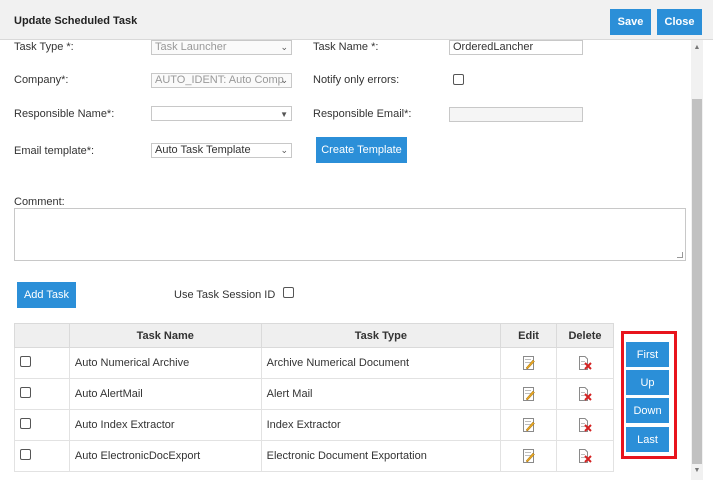 The image size is (713, 488). Describe the element at coordinates (42, 335) in the screenshot. I see `select-column-header` at that location.